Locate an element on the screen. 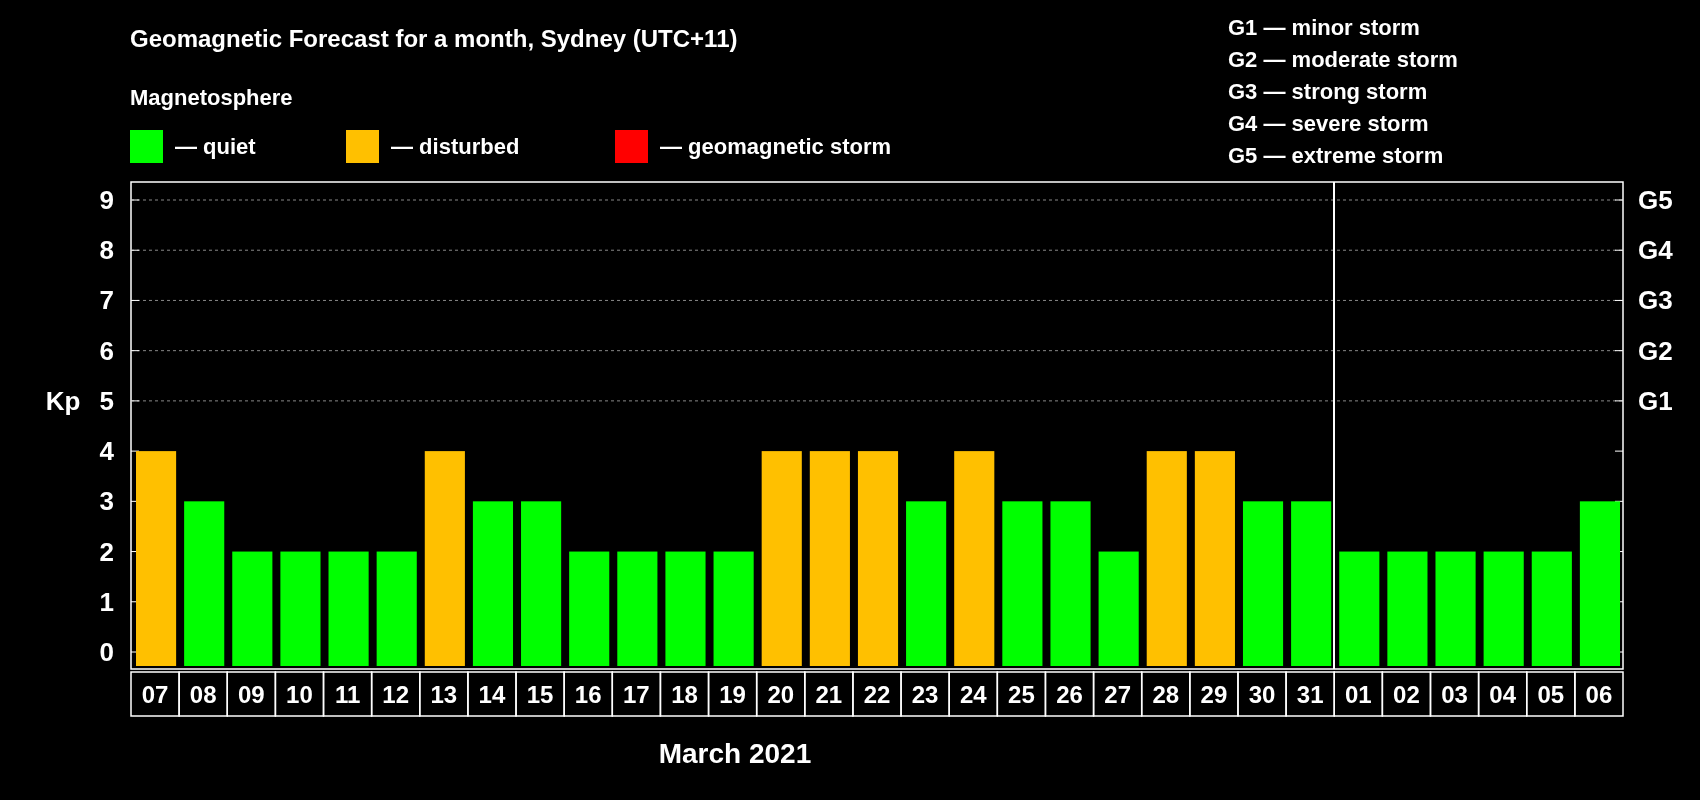  date-label: 30 is located at coordinates (1262, 694).